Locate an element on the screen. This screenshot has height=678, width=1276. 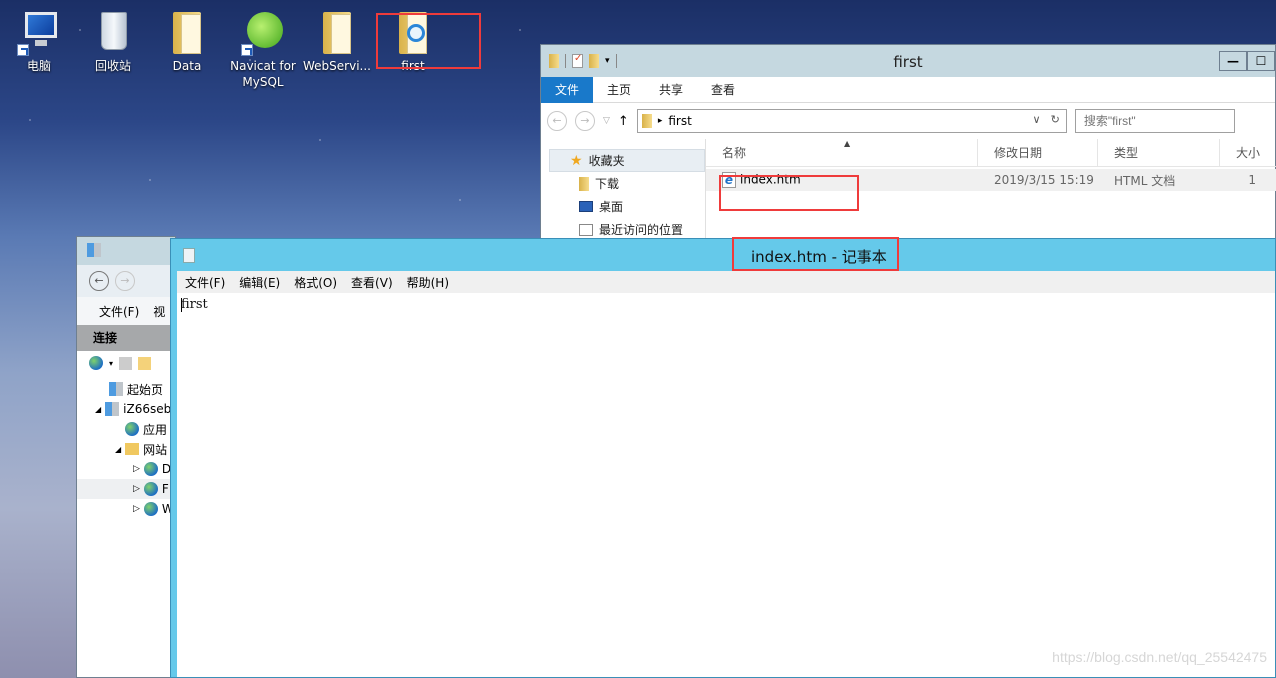
address-bar: ▸ first ∨ ↻ is located at coordinates (851, 121).